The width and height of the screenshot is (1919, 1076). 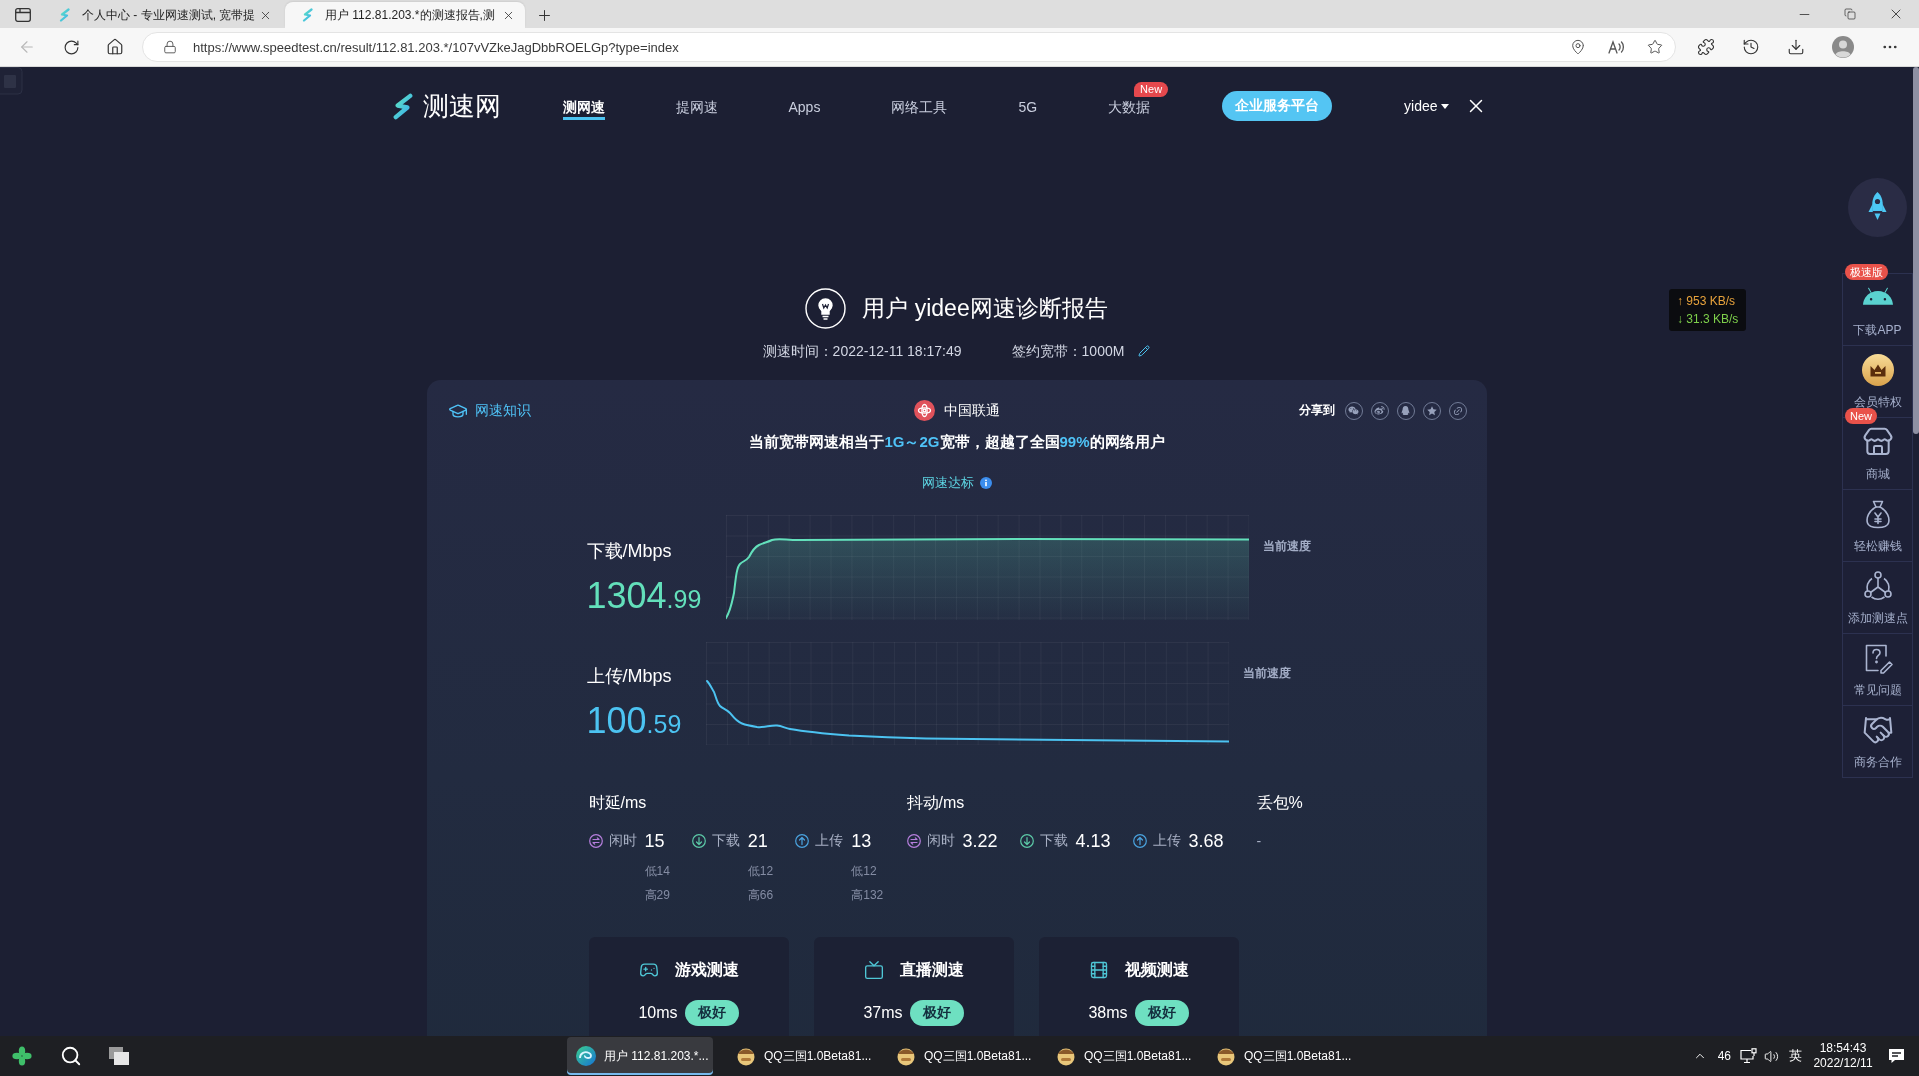 What do you see at coordinates (986, 483) in the screenshot?
I see `info-icon` at bounding box center [986, 483].